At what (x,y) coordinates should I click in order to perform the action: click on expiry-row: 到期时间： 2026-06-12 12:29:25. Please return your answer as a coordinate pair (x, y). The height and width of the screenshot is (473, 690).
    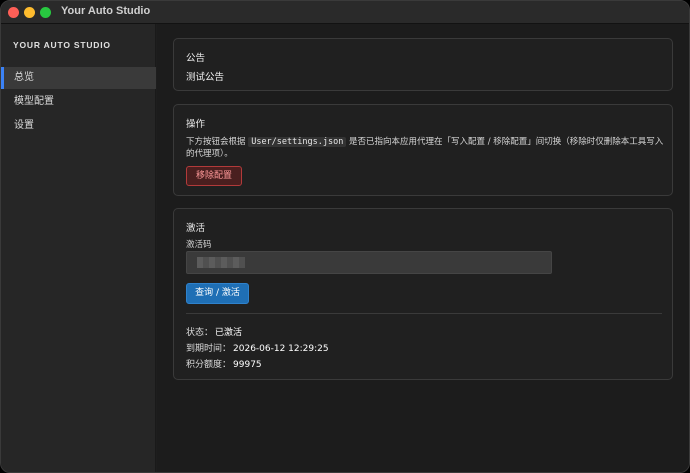
    Looking at the image, I should click on (257, 347).